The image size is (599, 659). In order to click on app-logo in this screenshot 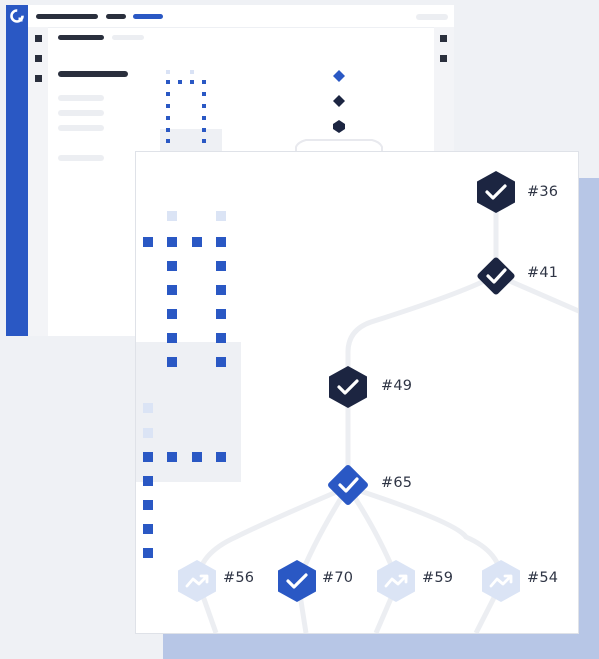, I will do `click(17, 16)`.